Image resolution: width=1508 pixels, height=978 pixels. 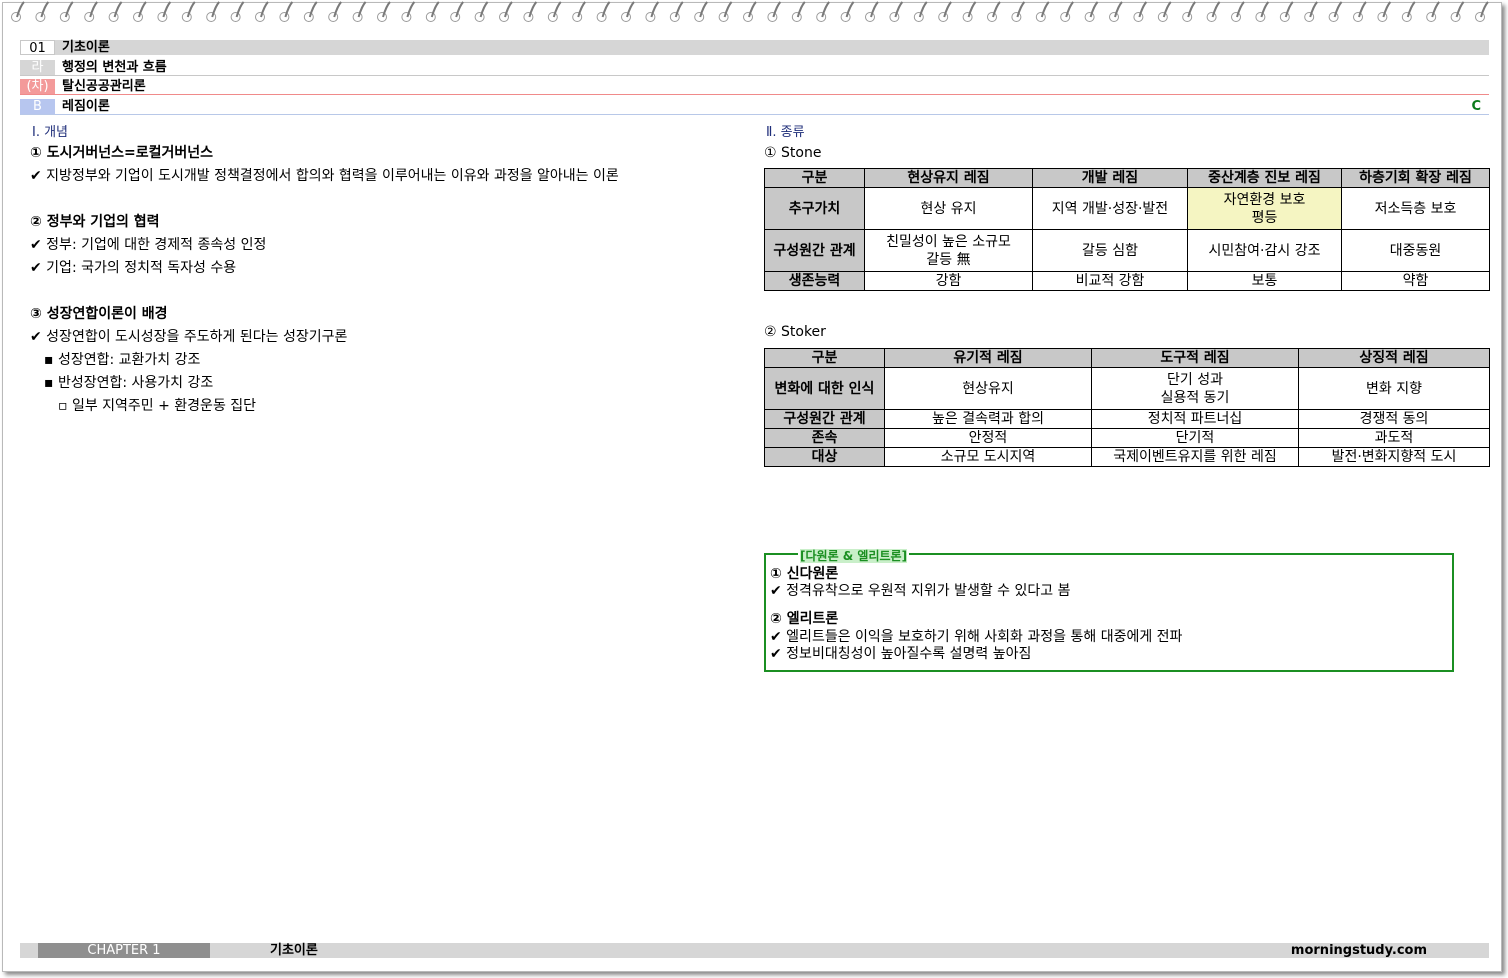 I want to click on footer-site: morningstudy.com, so click(x=1358, y=950).